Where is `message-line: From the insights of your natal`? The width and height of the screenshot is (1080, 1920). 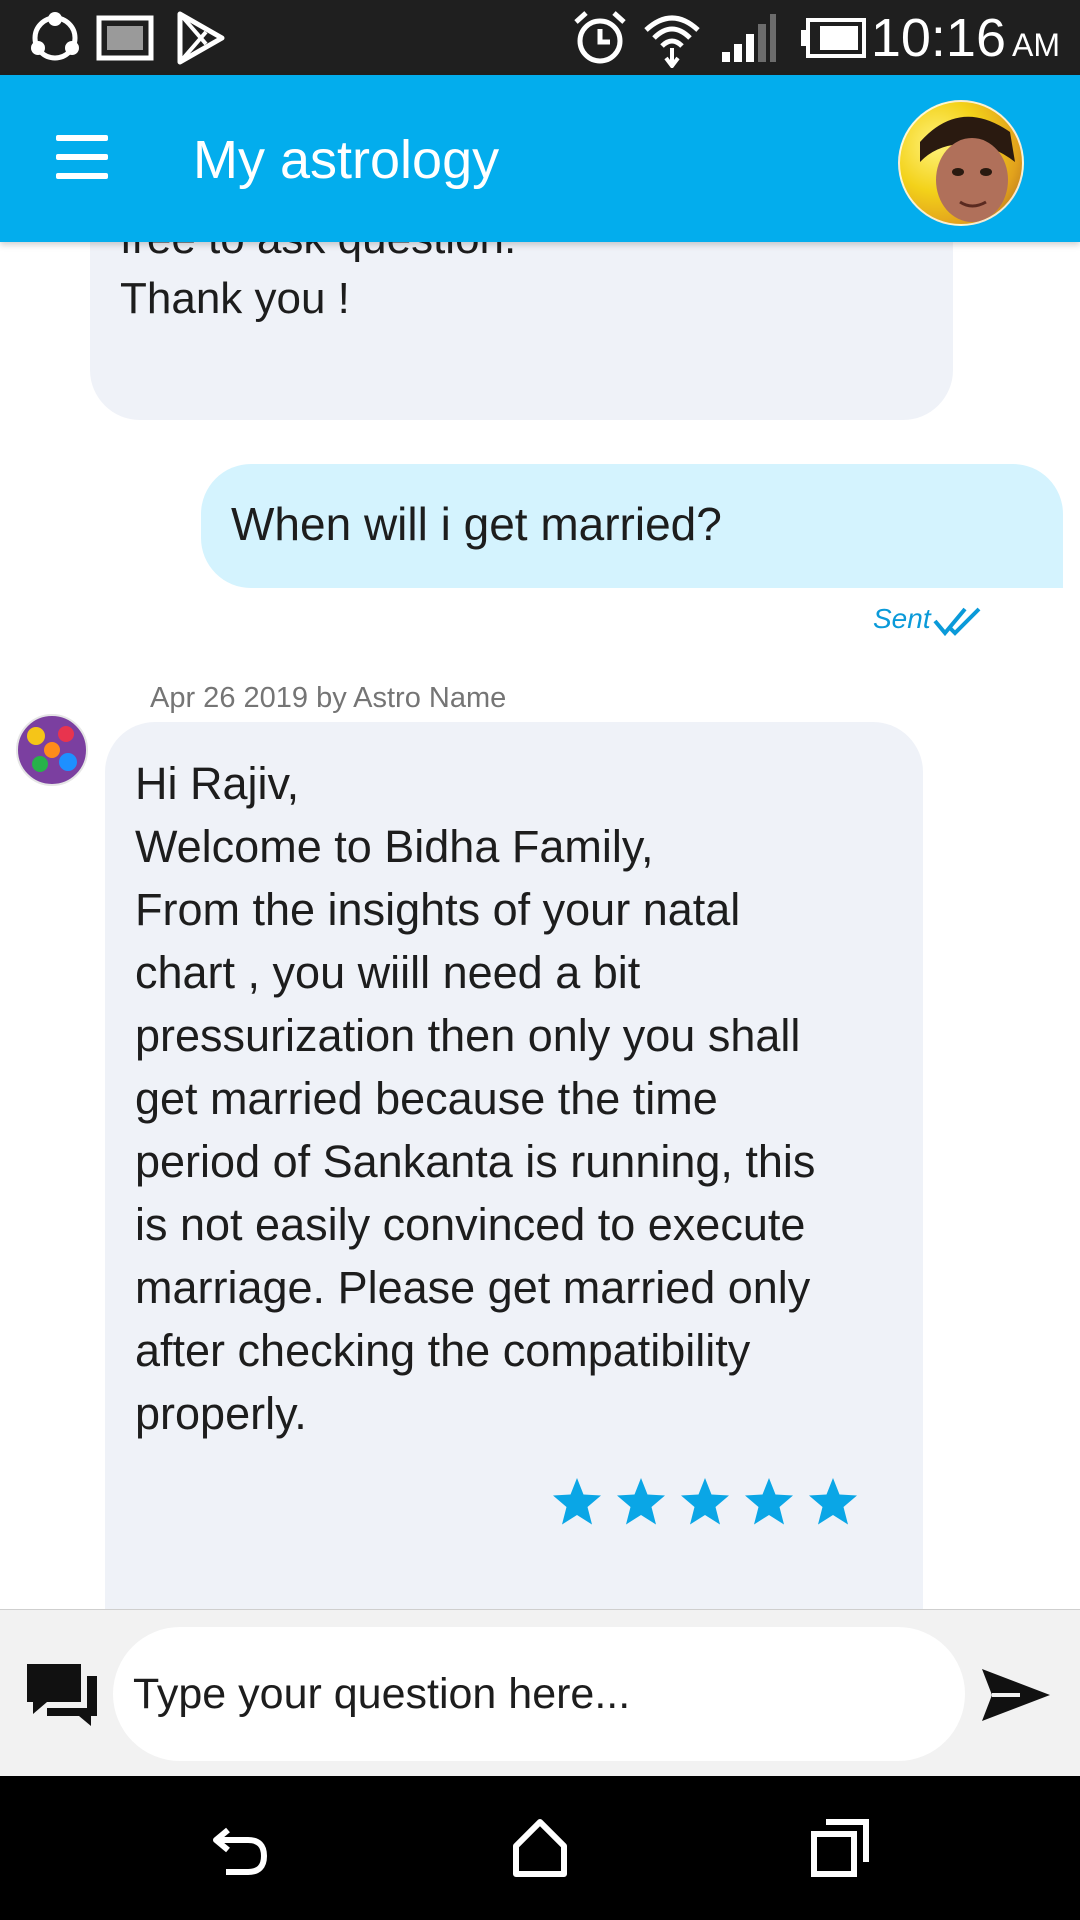
message-line: From the insights of your natal is located at coordinates (438, 909).